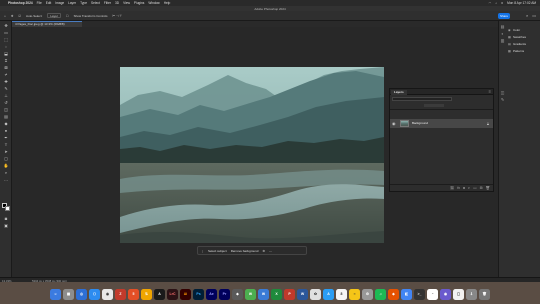 This screenshot has height=304, width=540. Describe the element at coordinates (534, 15) in the screenshot. I see `workspace-icon: ▭` at that location.